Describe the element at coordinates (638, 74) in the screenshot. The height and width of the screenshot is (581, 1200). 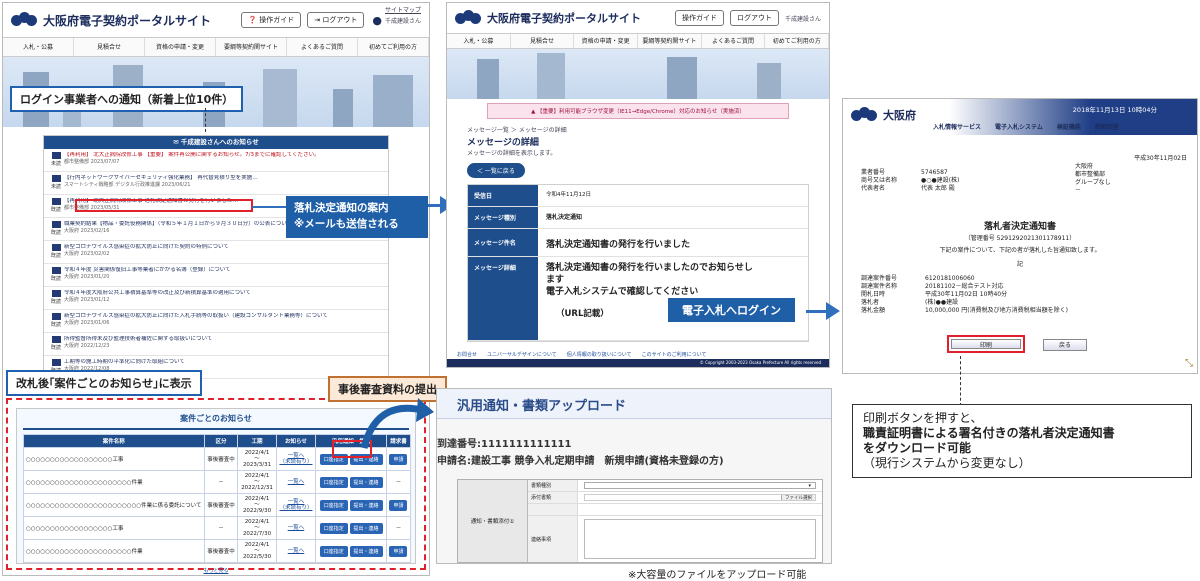
I see `city-banner` at that location.